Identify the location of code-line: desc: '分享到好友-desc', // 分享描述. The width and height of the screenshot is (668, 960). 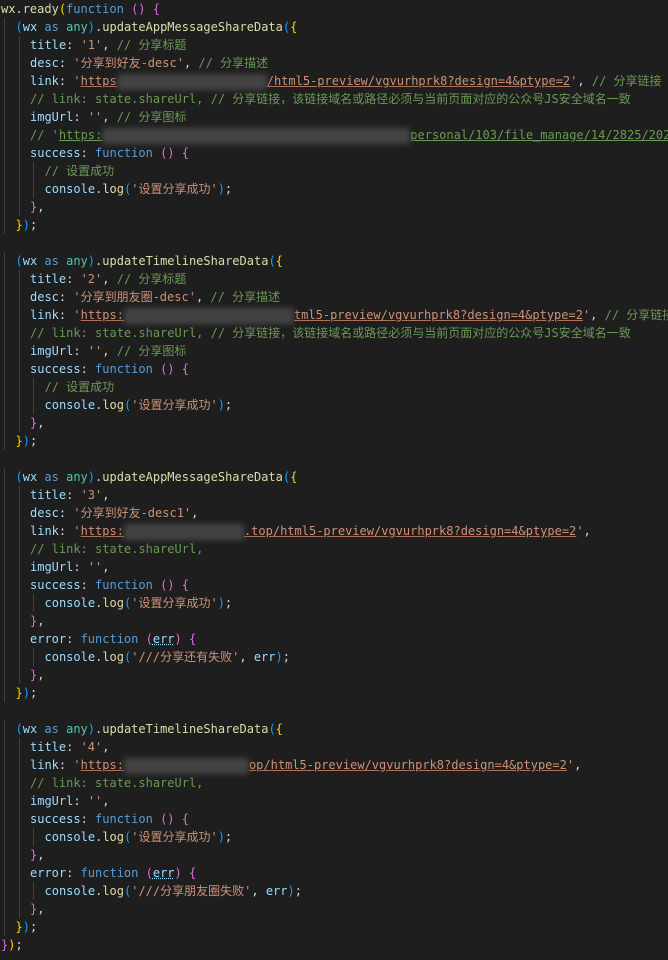
(334, 63).